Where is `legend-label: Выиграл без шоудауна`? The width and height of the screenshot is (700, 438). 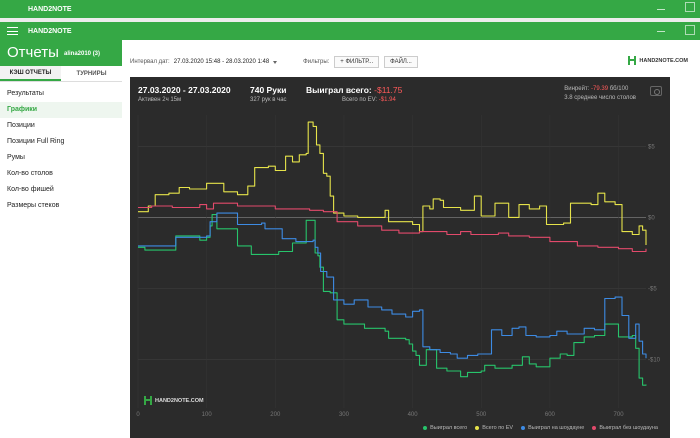 legend-label: Выиграл без шоудауна is located at coordinates (628, 428).